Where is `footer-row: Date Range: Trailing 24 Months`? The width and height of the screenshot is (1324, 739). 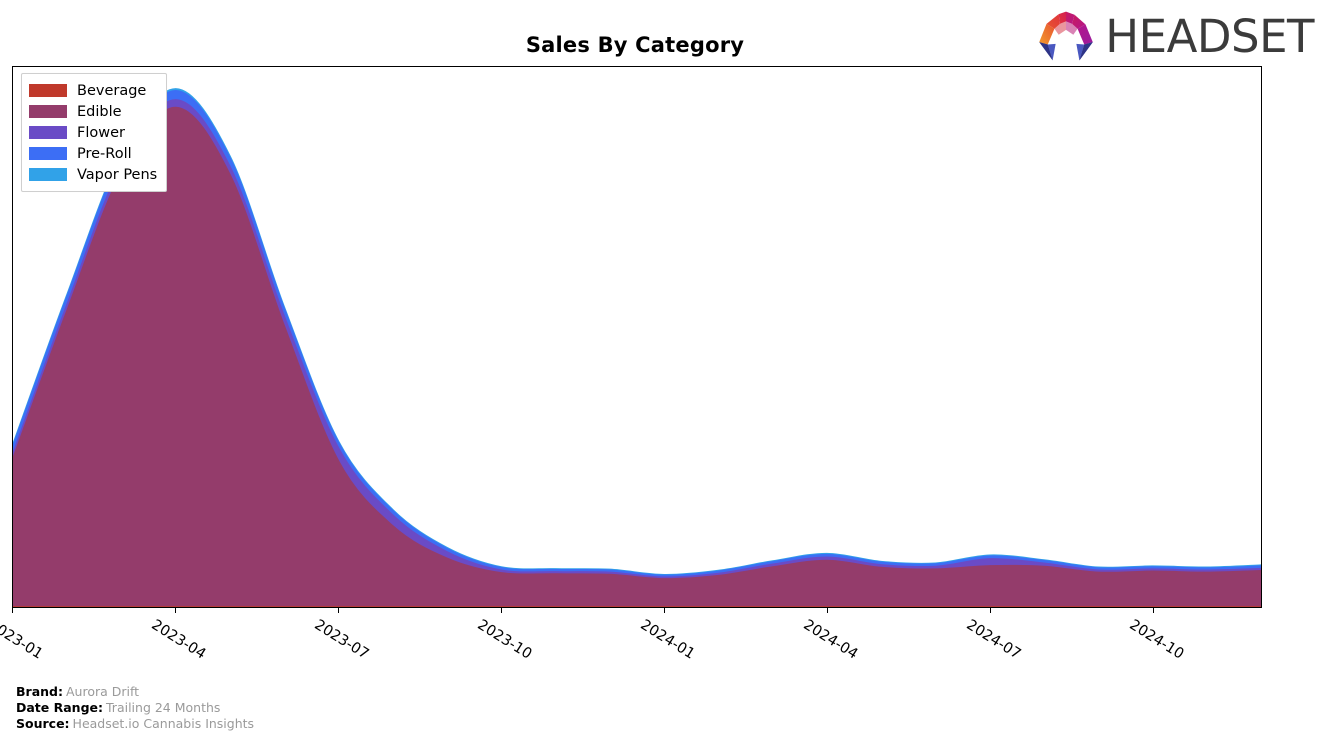 footer-row: Date Range: Trailing 24 Months is located at coordinates (366, 708).